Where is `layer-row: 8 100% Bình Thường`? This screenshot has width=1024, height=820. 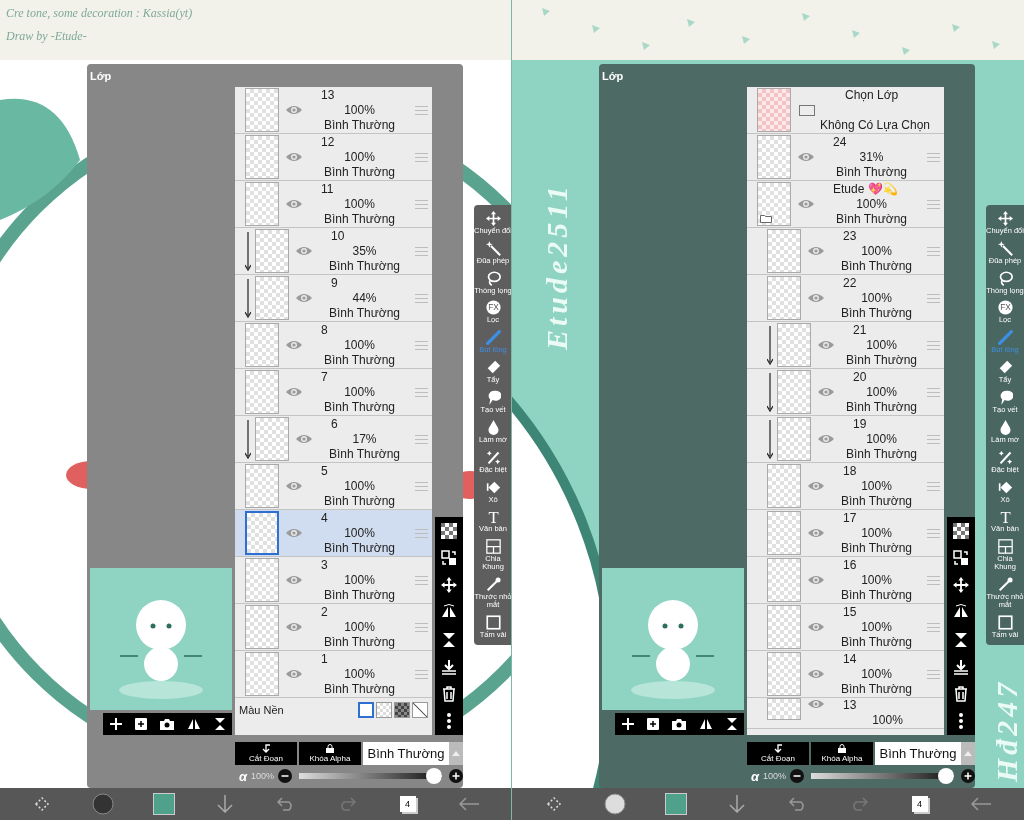
layer-row: 8 100% Bình Thường is located at coordinates (333, 345).